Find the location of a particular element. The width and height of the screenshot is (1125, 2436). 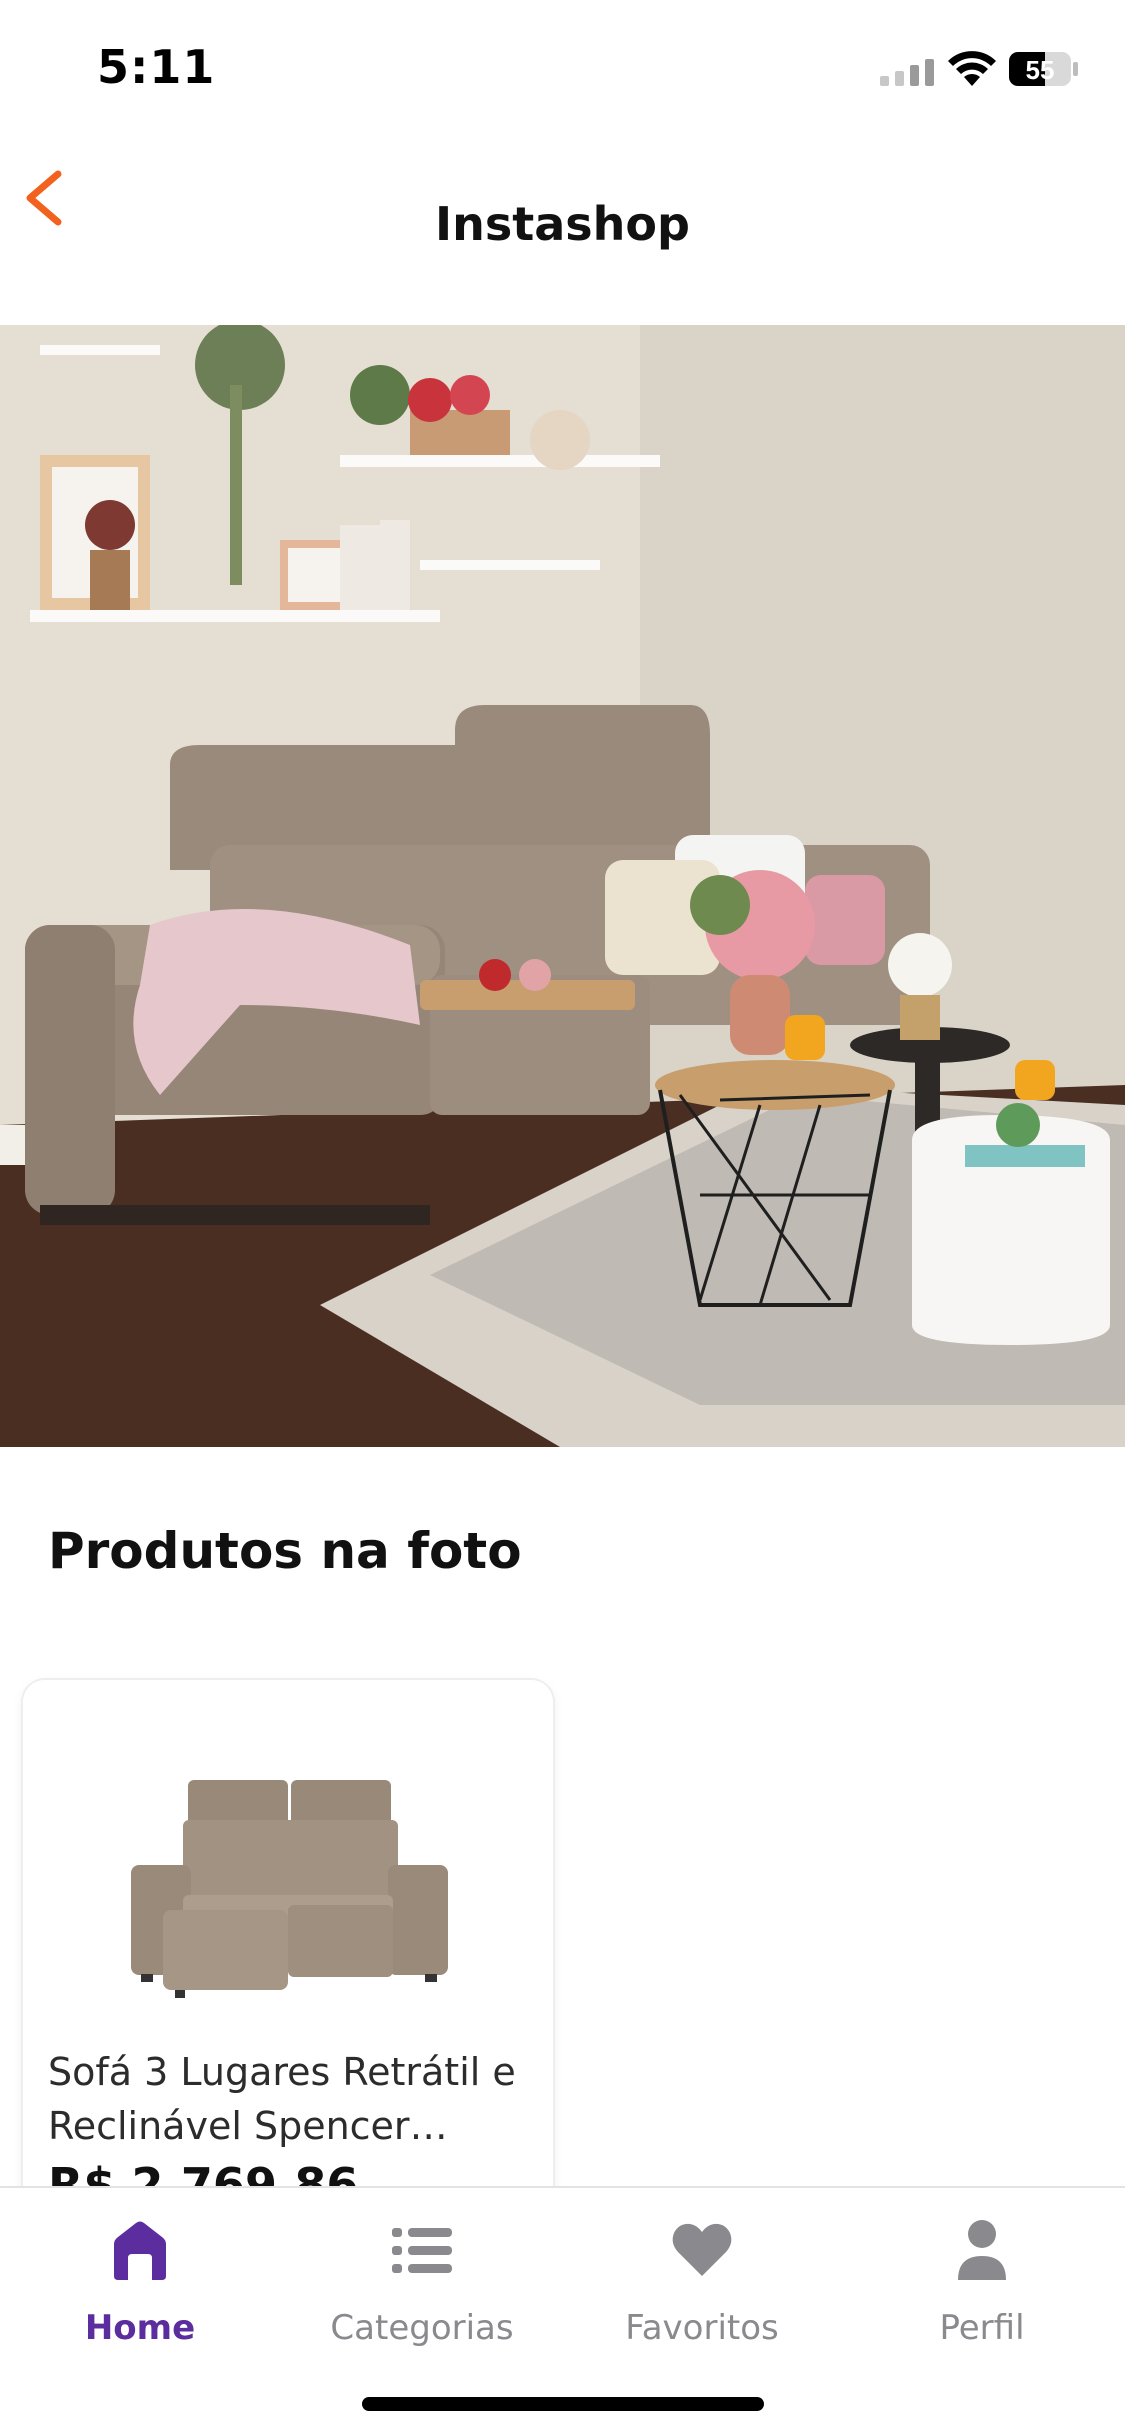

page-title: Instashop is located at coordinates (562, 224).